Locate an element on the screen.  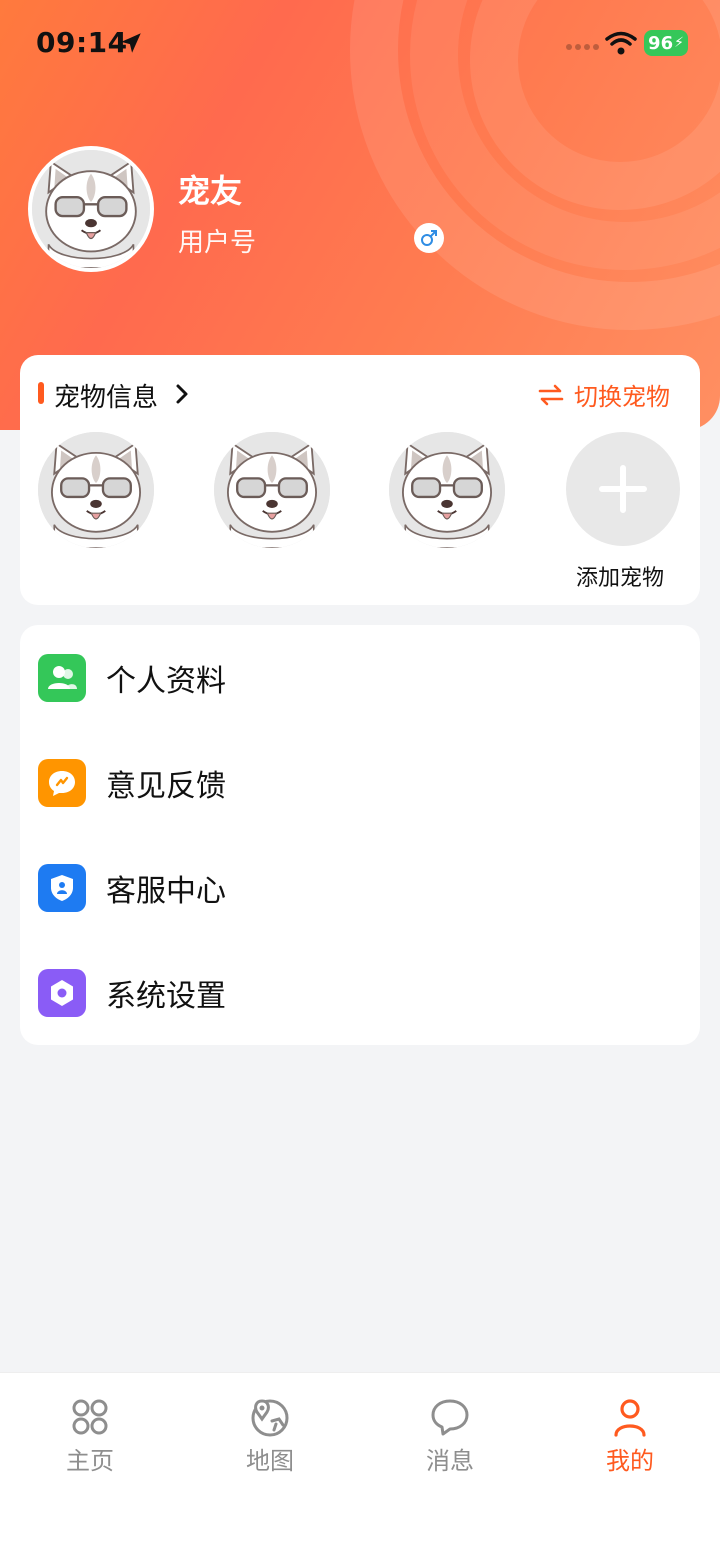
message-icon is located at coordinates (450, 1417).